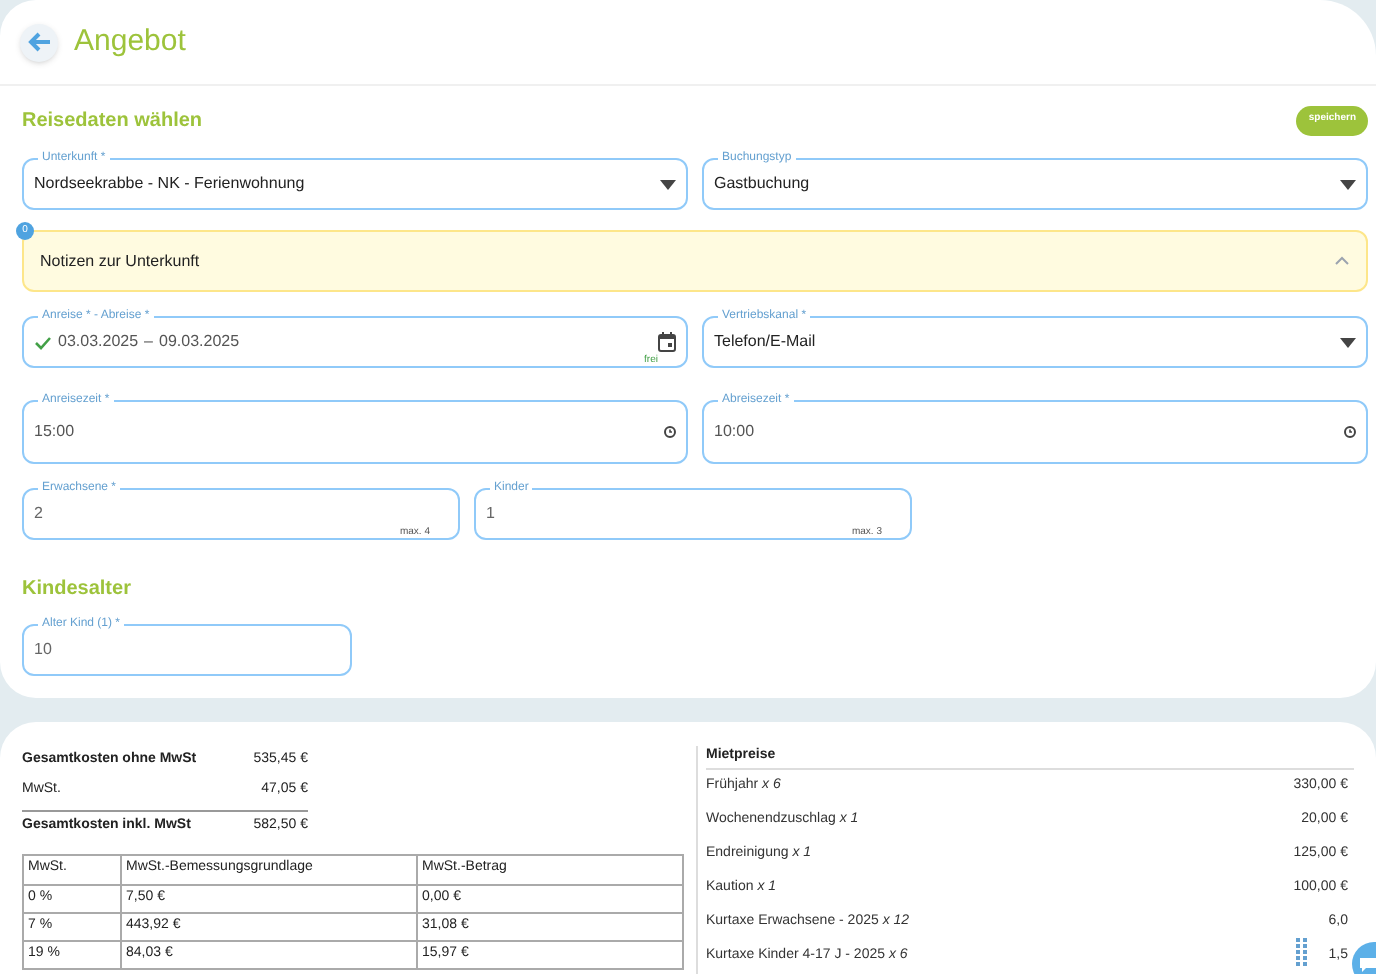  I want to click on field-value: Telefon/E-Mail, so click(766, 342).